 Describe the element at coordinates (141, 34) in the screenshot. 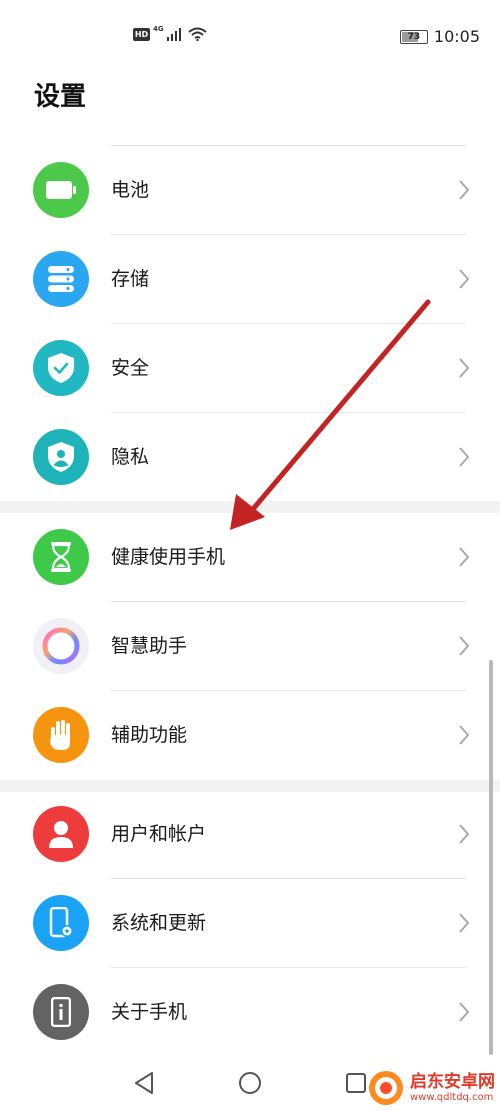

I see `hd-badge: HD` at that location.